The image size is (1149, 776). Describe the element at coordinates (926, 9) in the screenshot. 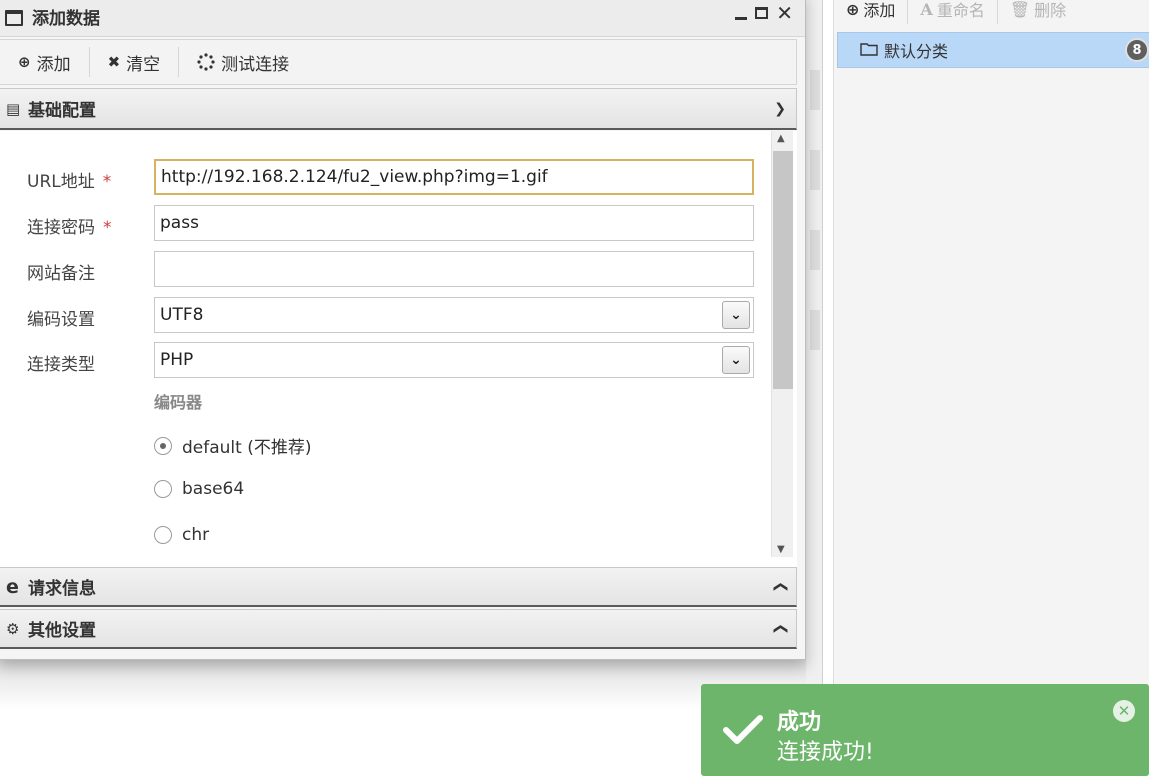

I see `font-icon: A` at that location.